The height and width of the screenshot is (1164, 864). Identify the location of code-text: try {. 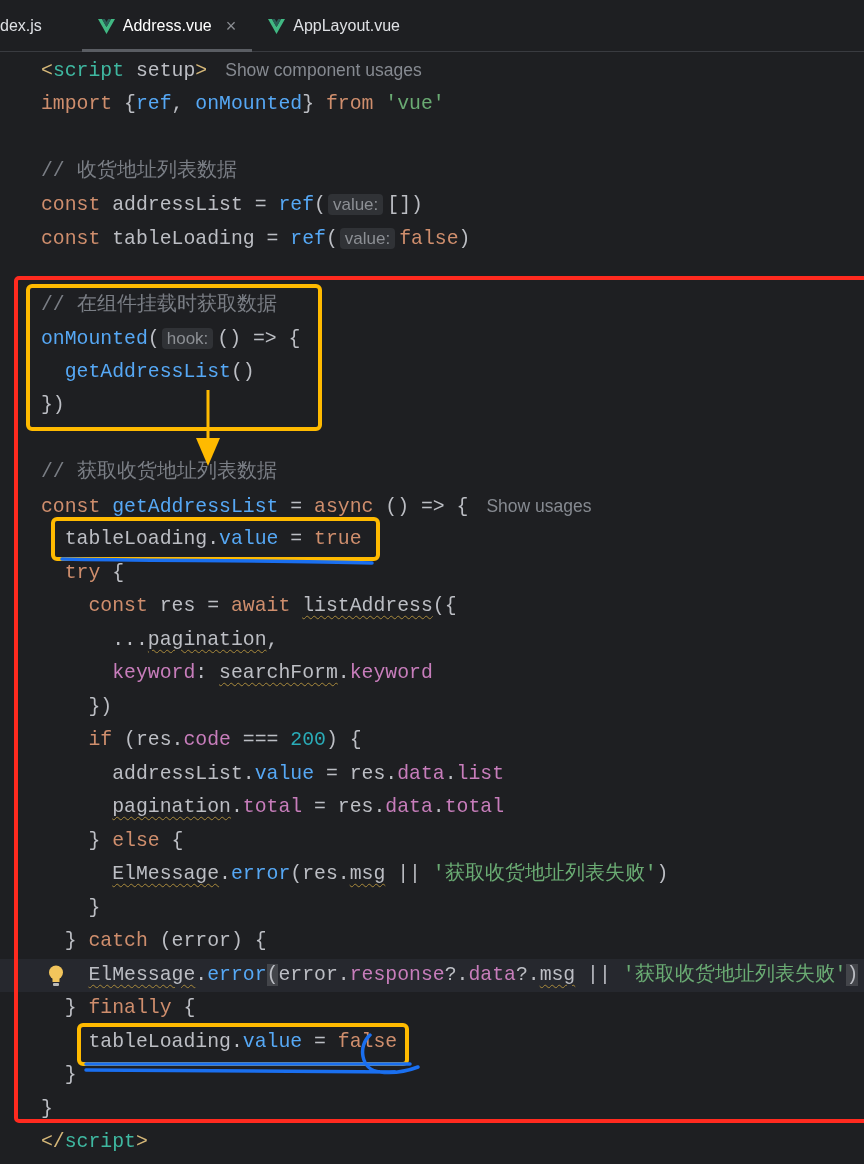
(94, 572).